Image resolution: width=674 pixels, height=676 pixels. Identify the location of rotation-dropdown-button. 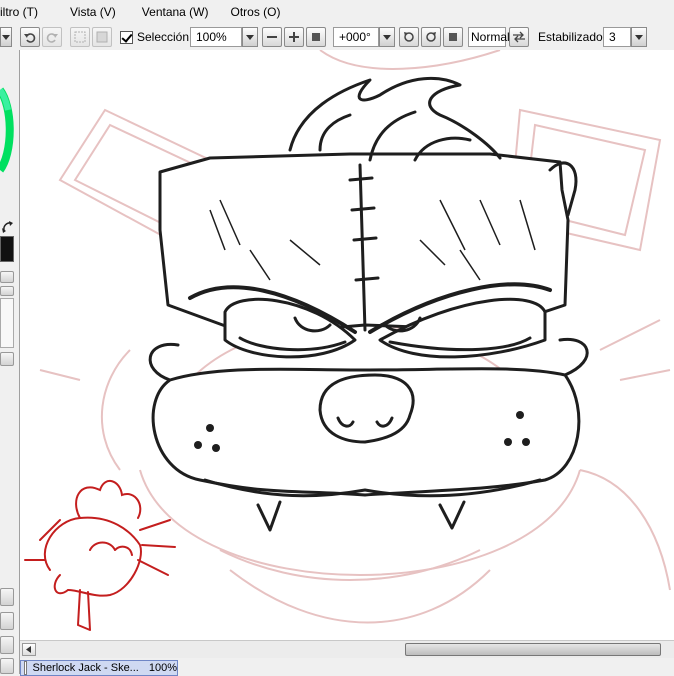
(387, 37).